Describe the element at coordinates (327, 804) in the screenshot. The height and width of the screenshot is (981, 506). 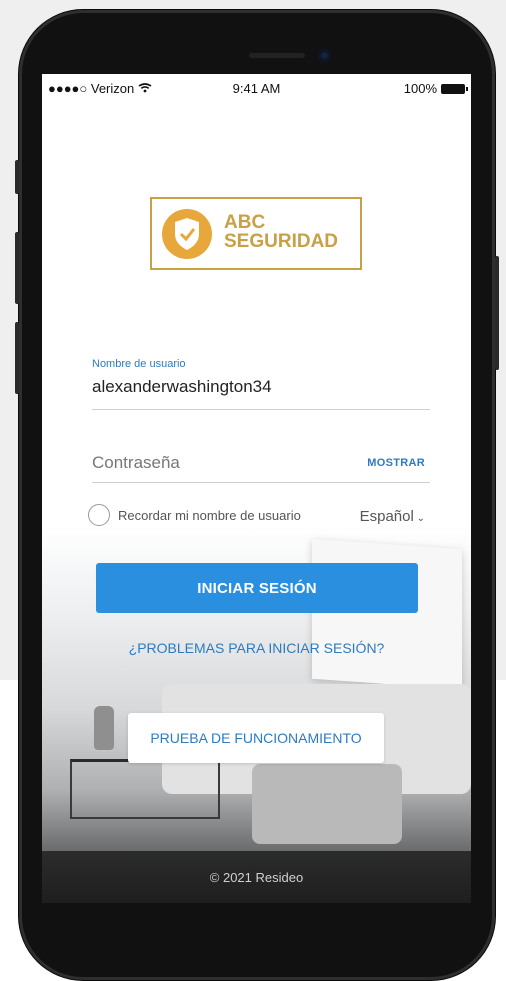
I see `background-ottoman` at that location.